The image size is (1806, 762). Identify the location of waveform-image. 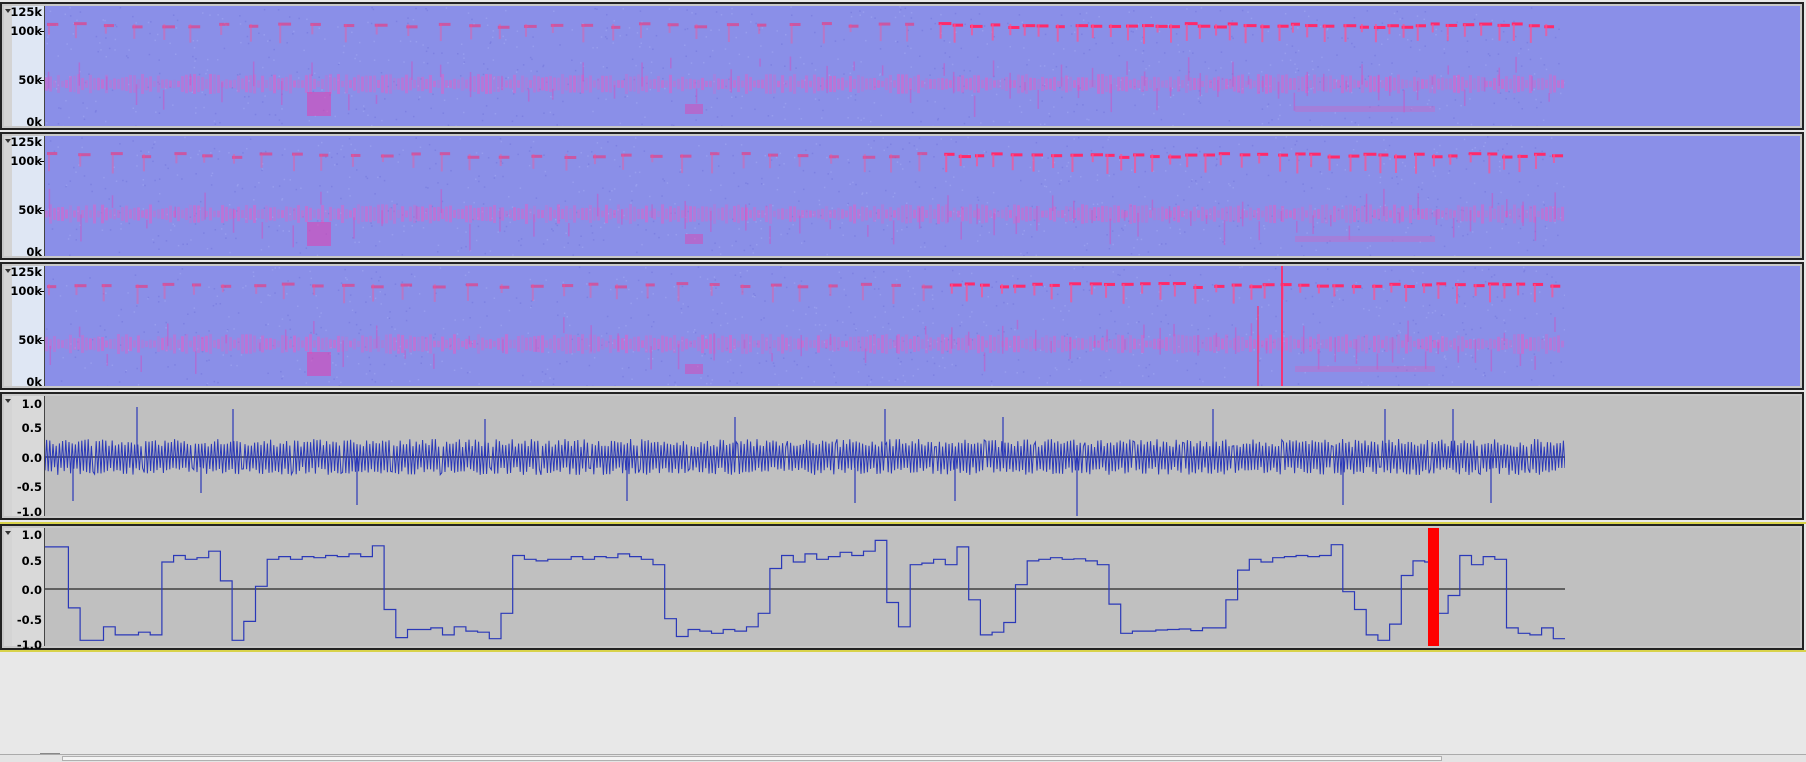
(805, 456).